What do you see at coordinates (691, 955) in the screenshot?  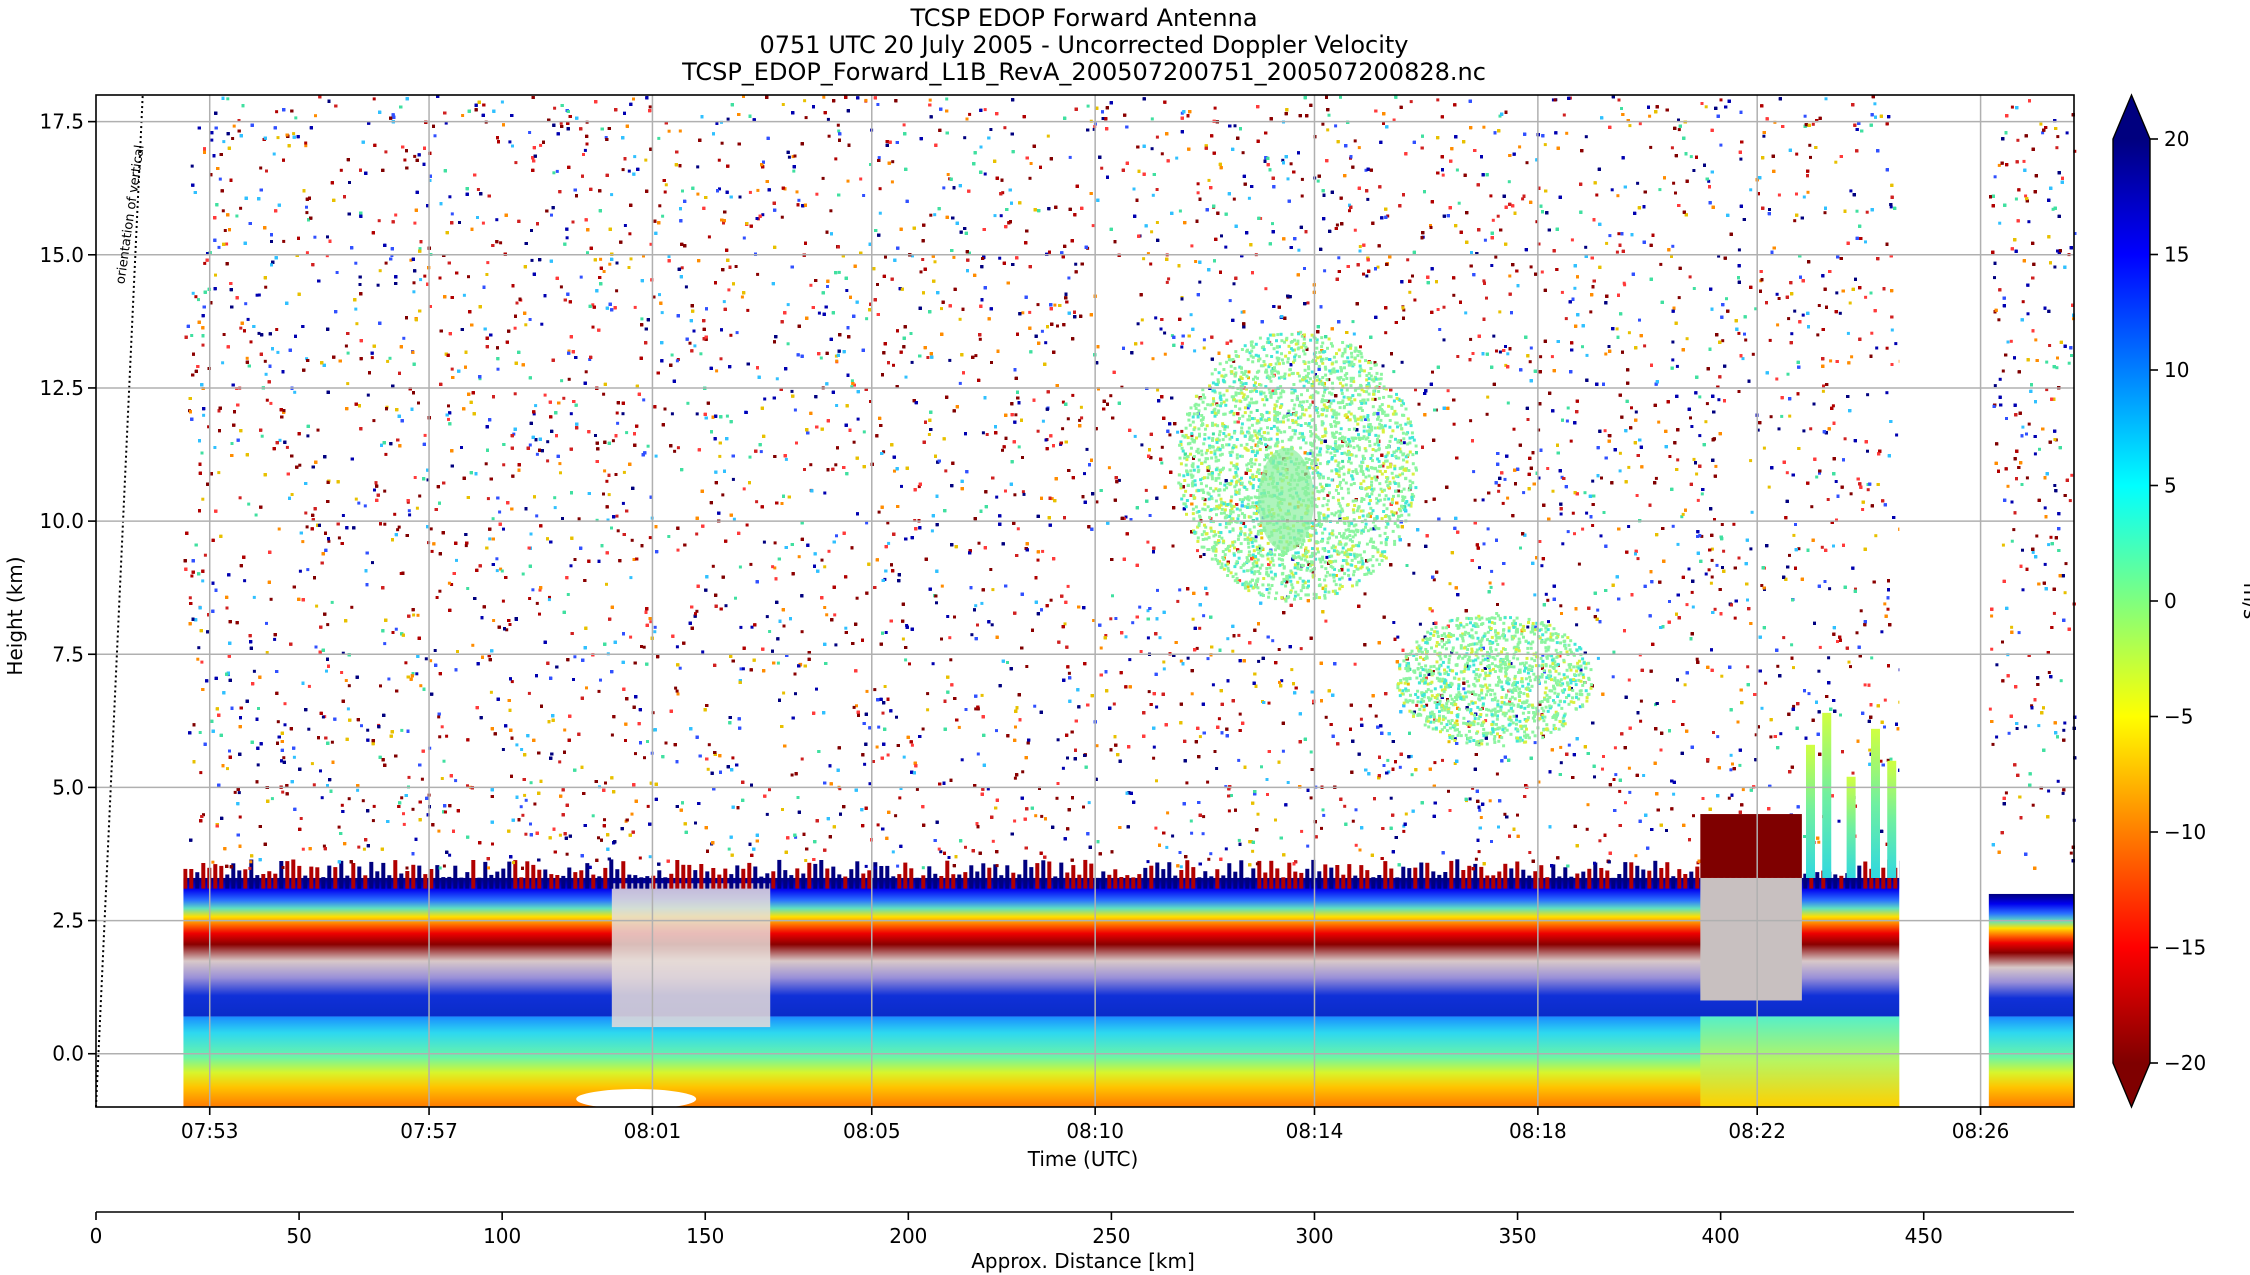 I see `noisy-patch` at bounding box center [691, 955].